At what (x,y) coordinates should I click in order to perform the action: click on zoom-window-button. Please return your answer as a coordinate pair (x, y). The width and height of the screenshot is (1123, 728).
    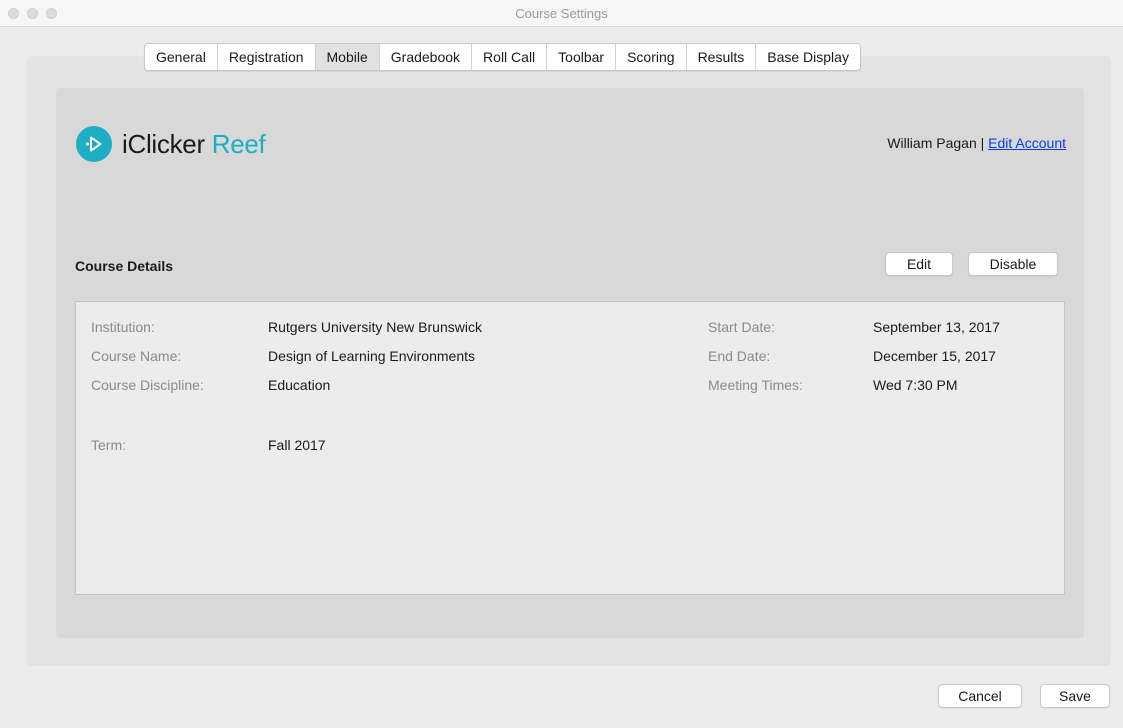
    Looking at the image, I should click on (51, 13).